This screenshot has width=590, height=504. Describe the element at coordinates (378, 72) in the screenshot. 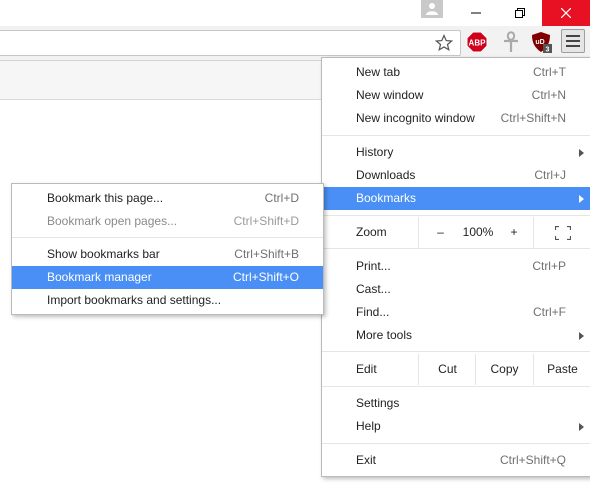

I see `menu-label: New tab` at that location.